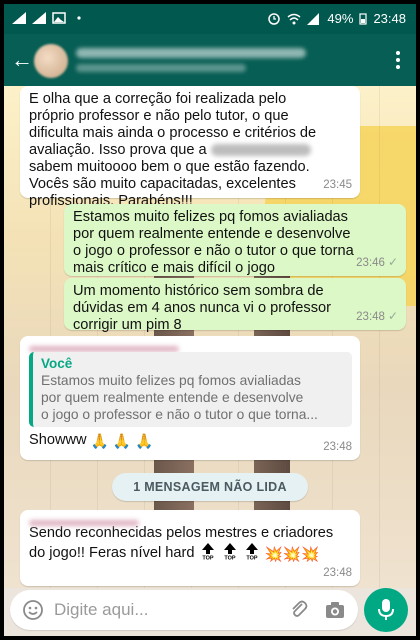  I want to click on wifi-icon, so click(294, 18).